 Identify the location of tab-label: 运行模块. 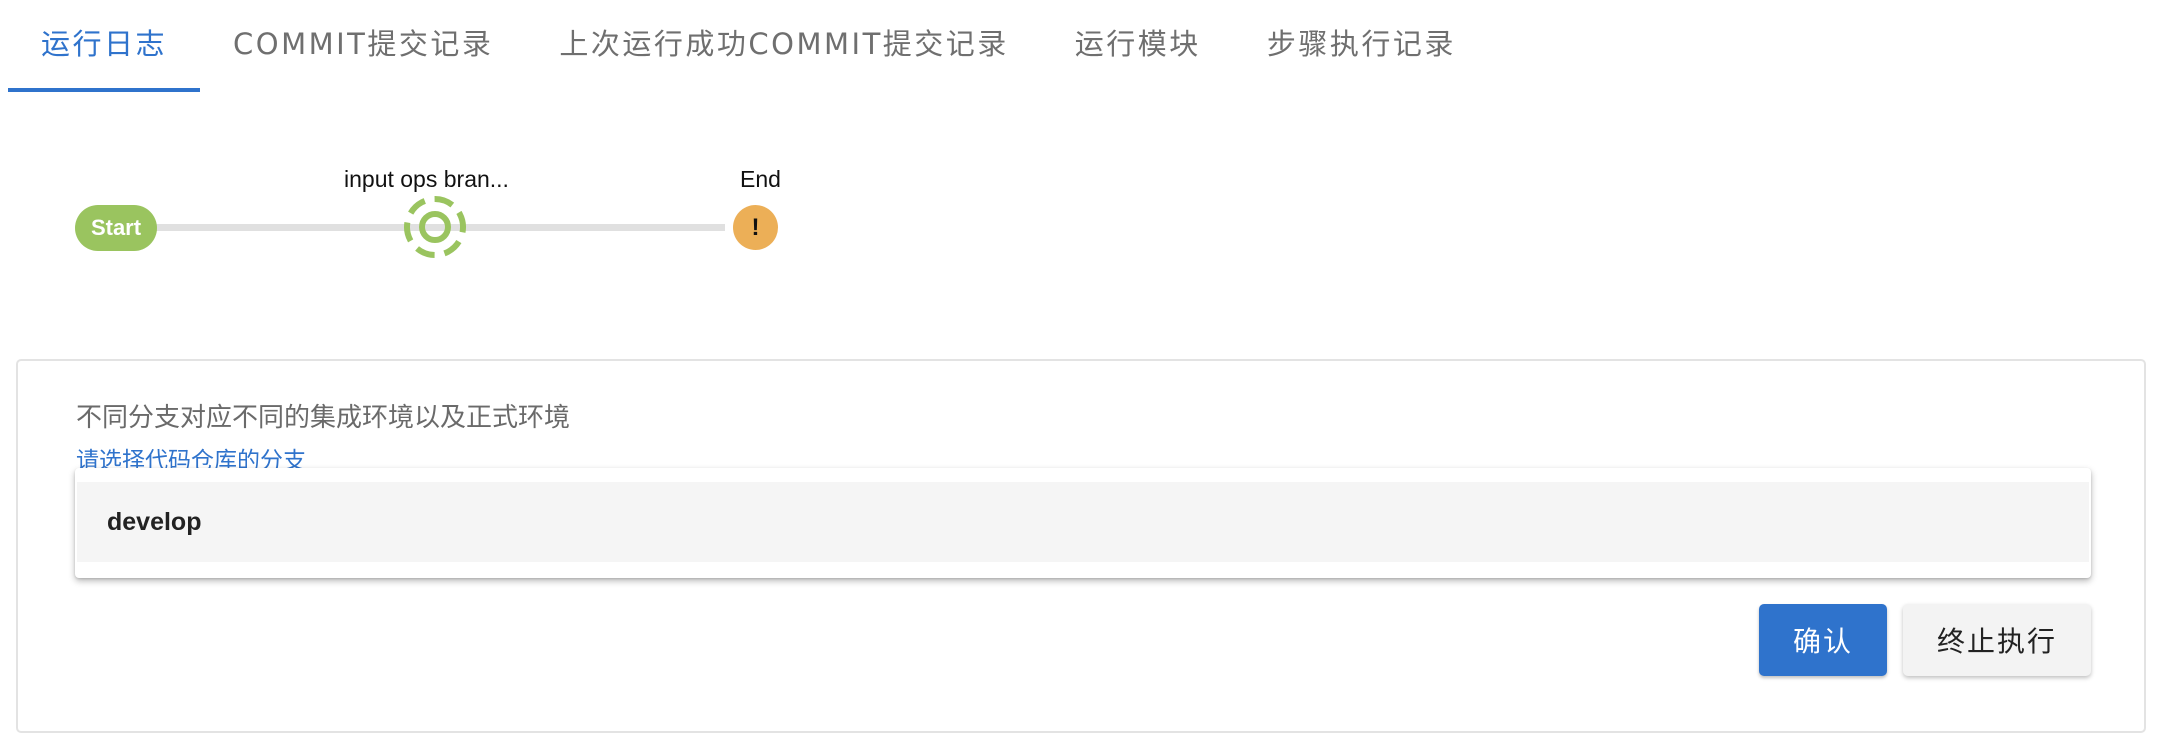
(1137, 44).